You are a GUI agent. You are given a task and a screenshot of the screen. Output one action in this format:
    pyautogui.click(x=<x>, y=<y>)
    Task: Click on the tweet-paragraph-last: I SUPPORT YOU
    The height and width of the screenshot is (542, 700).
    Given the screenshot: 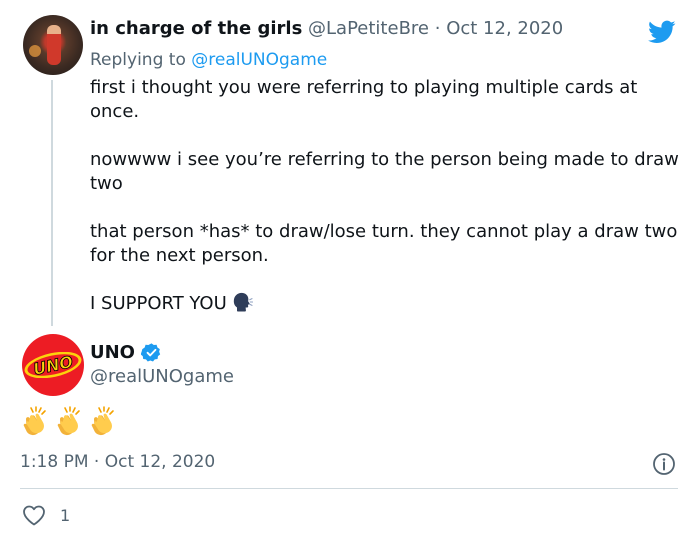 What is the action you would take?
    pyautogui.click(x=387, y=304)
    